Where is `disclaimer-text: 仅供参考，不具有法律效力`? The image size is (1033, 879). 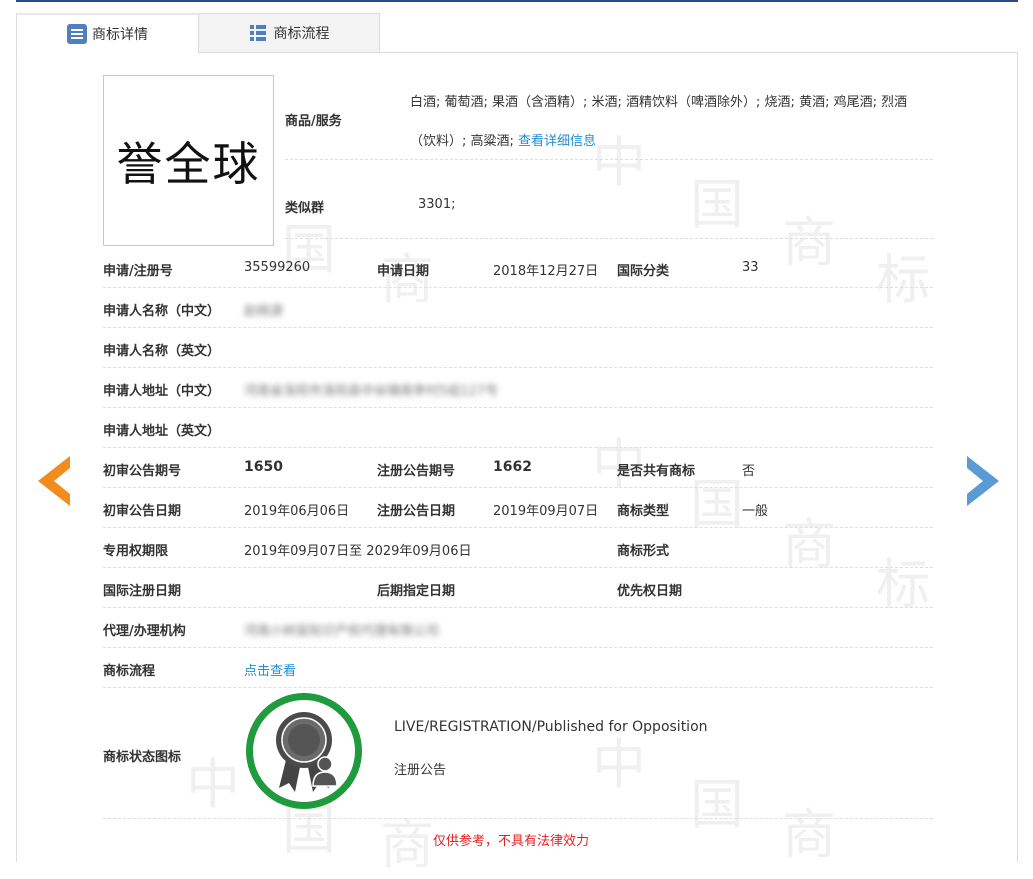 disclaimer-text: 仅供参考，不具有法律效力 is located at coordinates (511, 841).